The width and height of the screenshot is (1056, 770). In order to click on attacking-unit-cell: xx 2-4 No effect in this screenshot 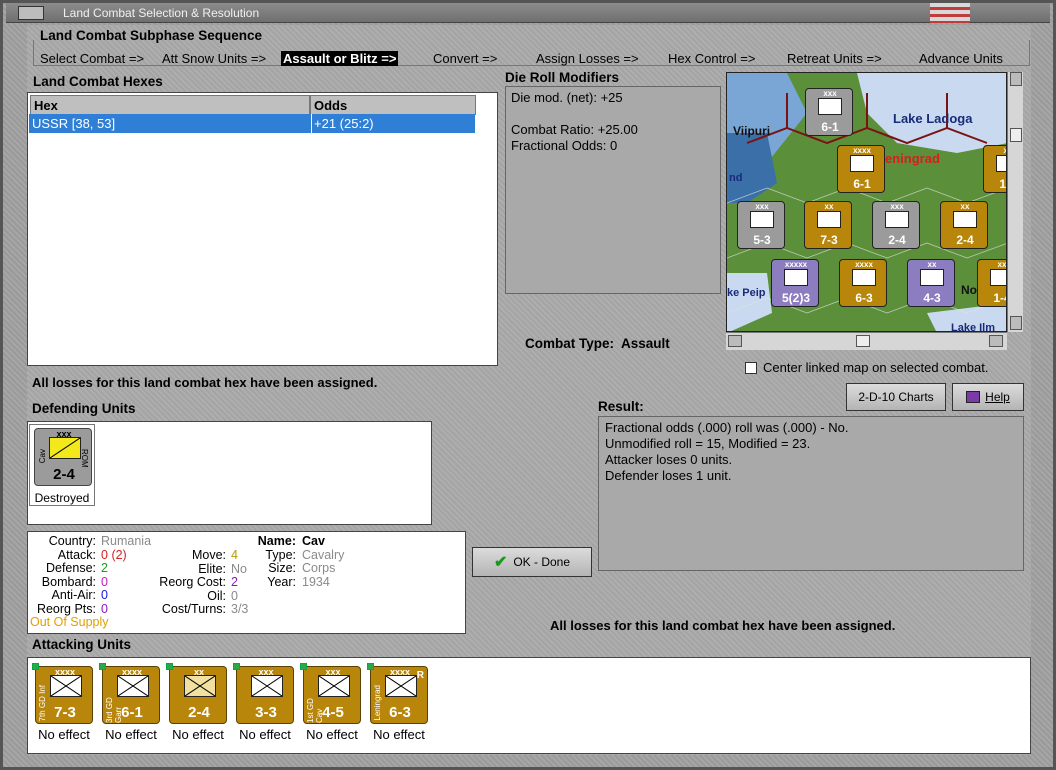, I will do `click(198, 705)`.